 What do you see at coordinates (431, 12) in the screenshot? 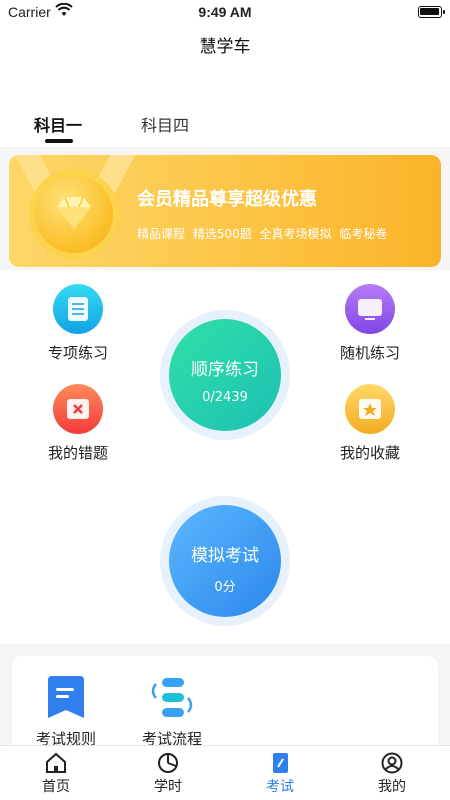
I see `battery-icon` at bounding box center [431, 12].